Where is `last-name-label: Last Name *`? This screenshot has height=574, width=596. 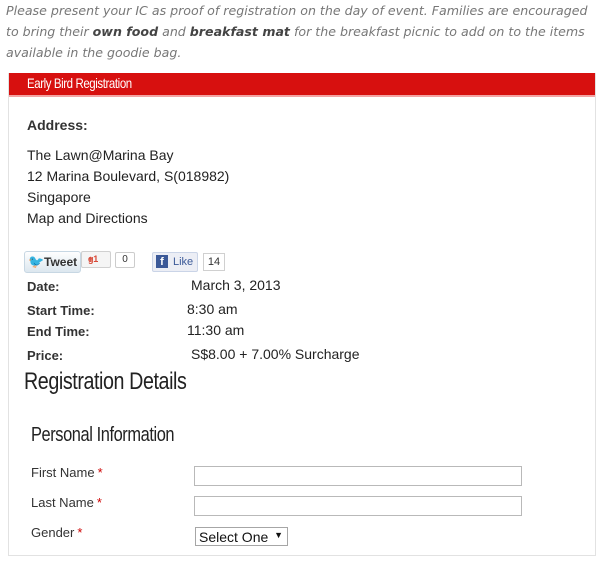
last-name-label: Last Name * is located at coordinates (66, 502).